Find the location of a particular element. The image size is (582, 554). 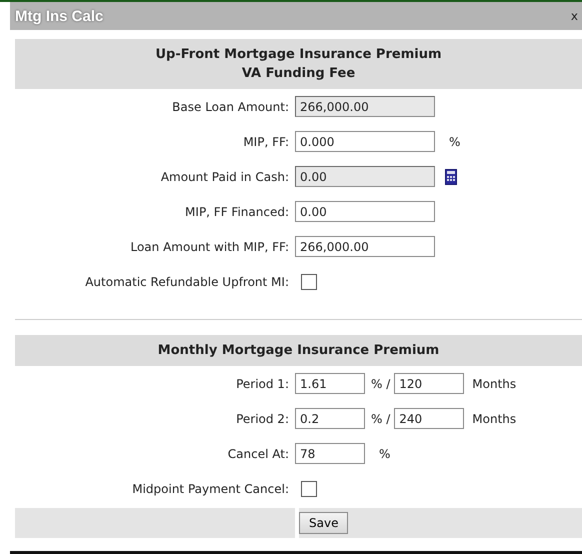

field-label: Period 1: is located at coordinates (262, 383).